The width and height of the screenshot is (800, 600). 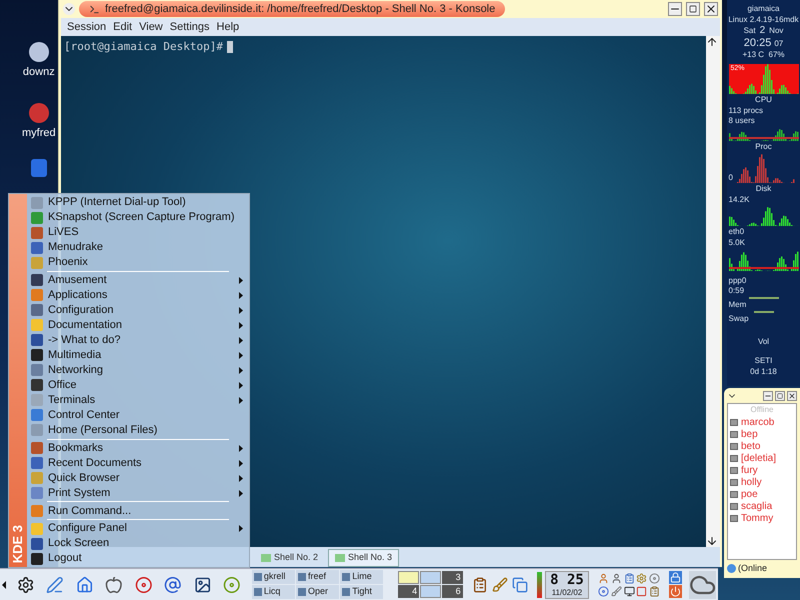 What do you see at coordinates (737, 232) in the screenshot?
I see `network-label: eth0` at bounding box center [737, 232].